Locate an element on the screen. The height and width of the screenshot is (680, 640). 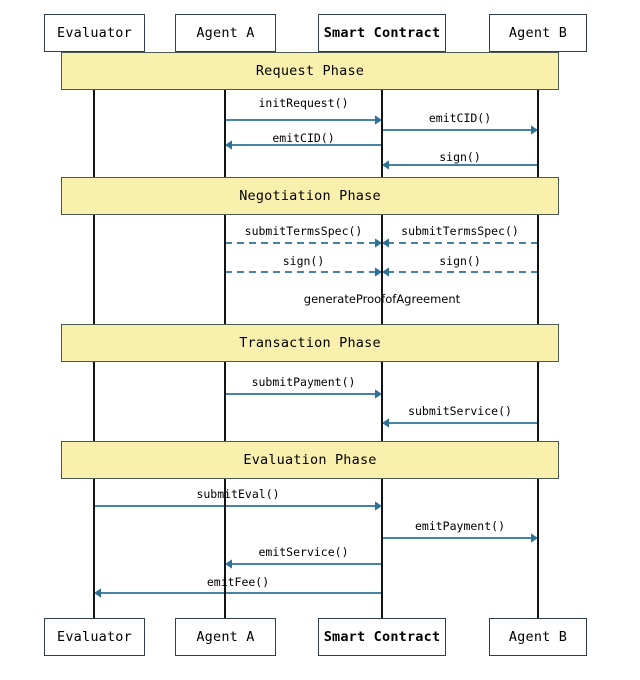
message-label-m1: initRequest() is located at coordinates (303, 103).